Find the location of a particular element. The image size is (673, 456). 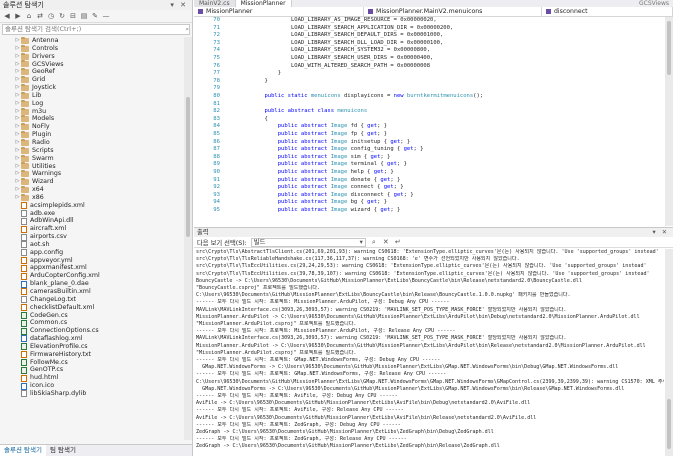

tree-file-item: acsimplepids.xml is located at coordinates (92, 206).